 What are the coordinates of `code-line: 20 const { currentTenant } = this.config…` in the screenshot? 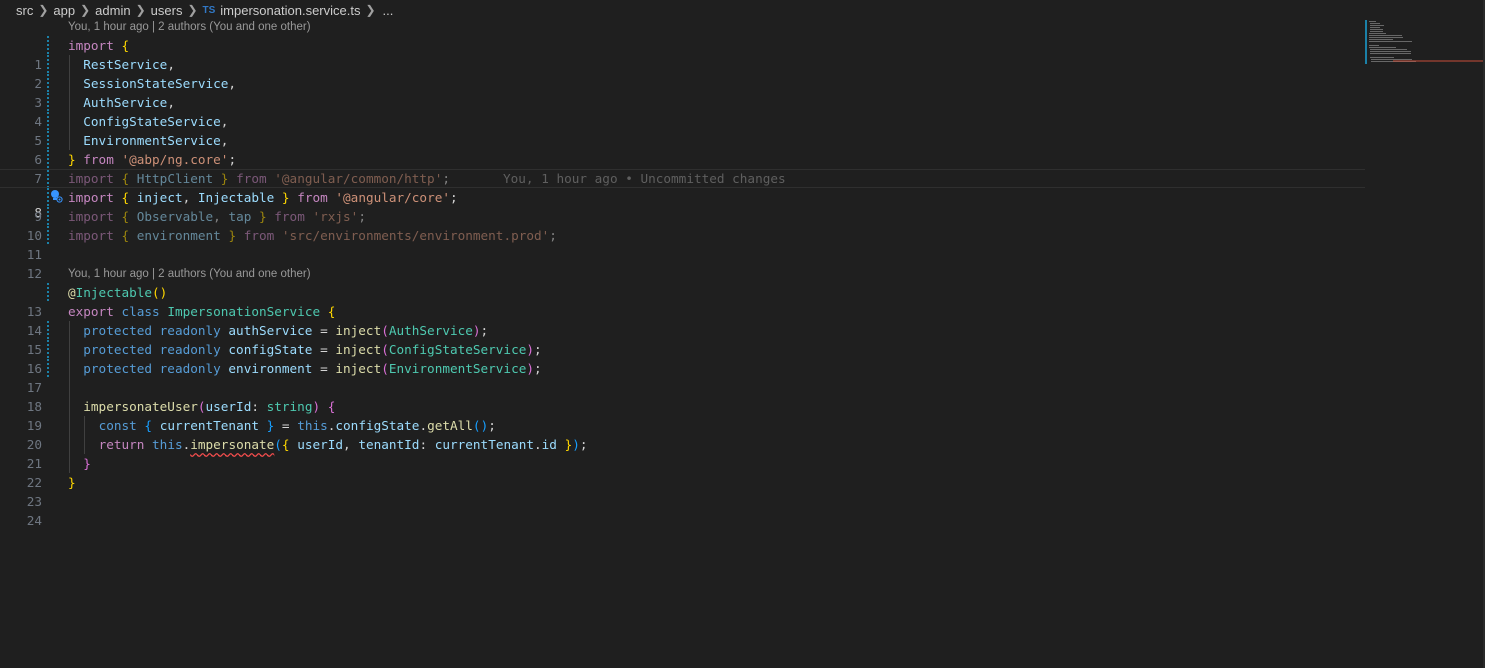 It's located at (682, 434).